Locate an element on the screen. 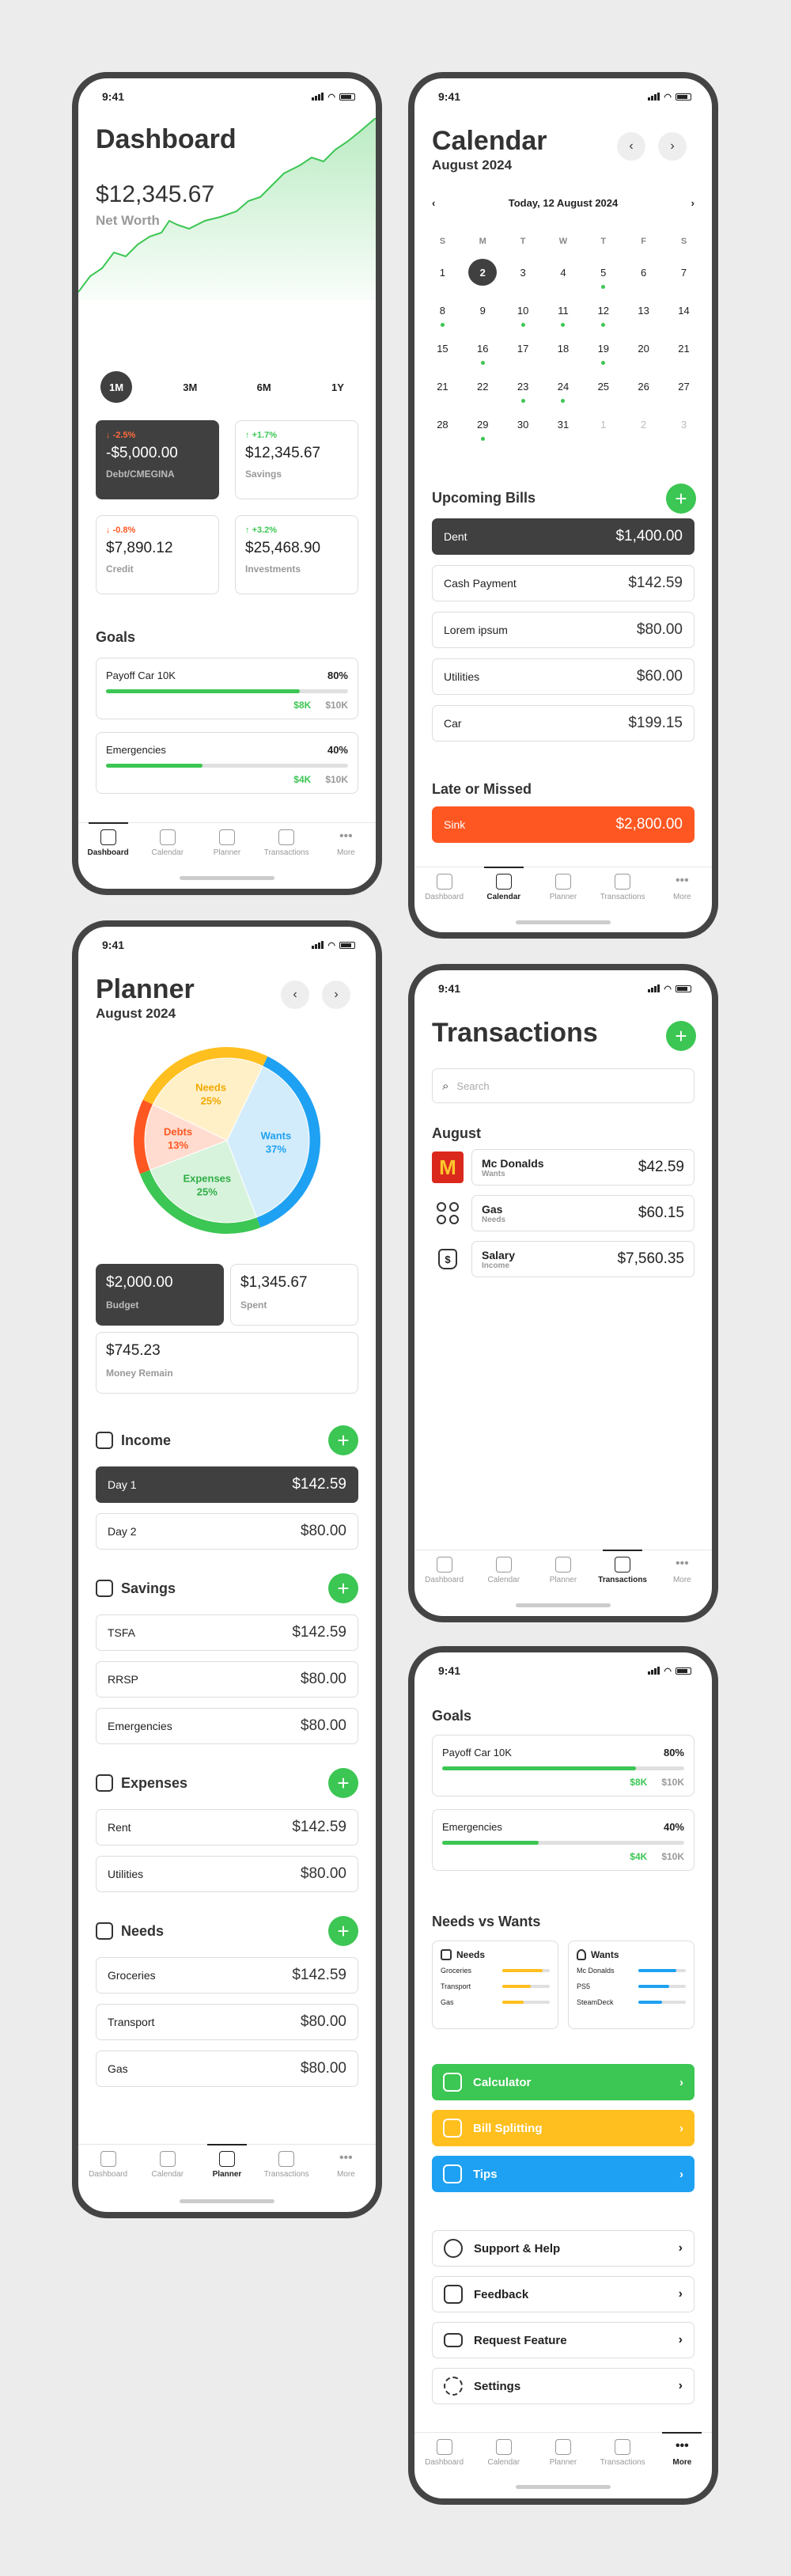  money-remain-card: $745.23 Money Remain is located at coordinates (227, 1363).